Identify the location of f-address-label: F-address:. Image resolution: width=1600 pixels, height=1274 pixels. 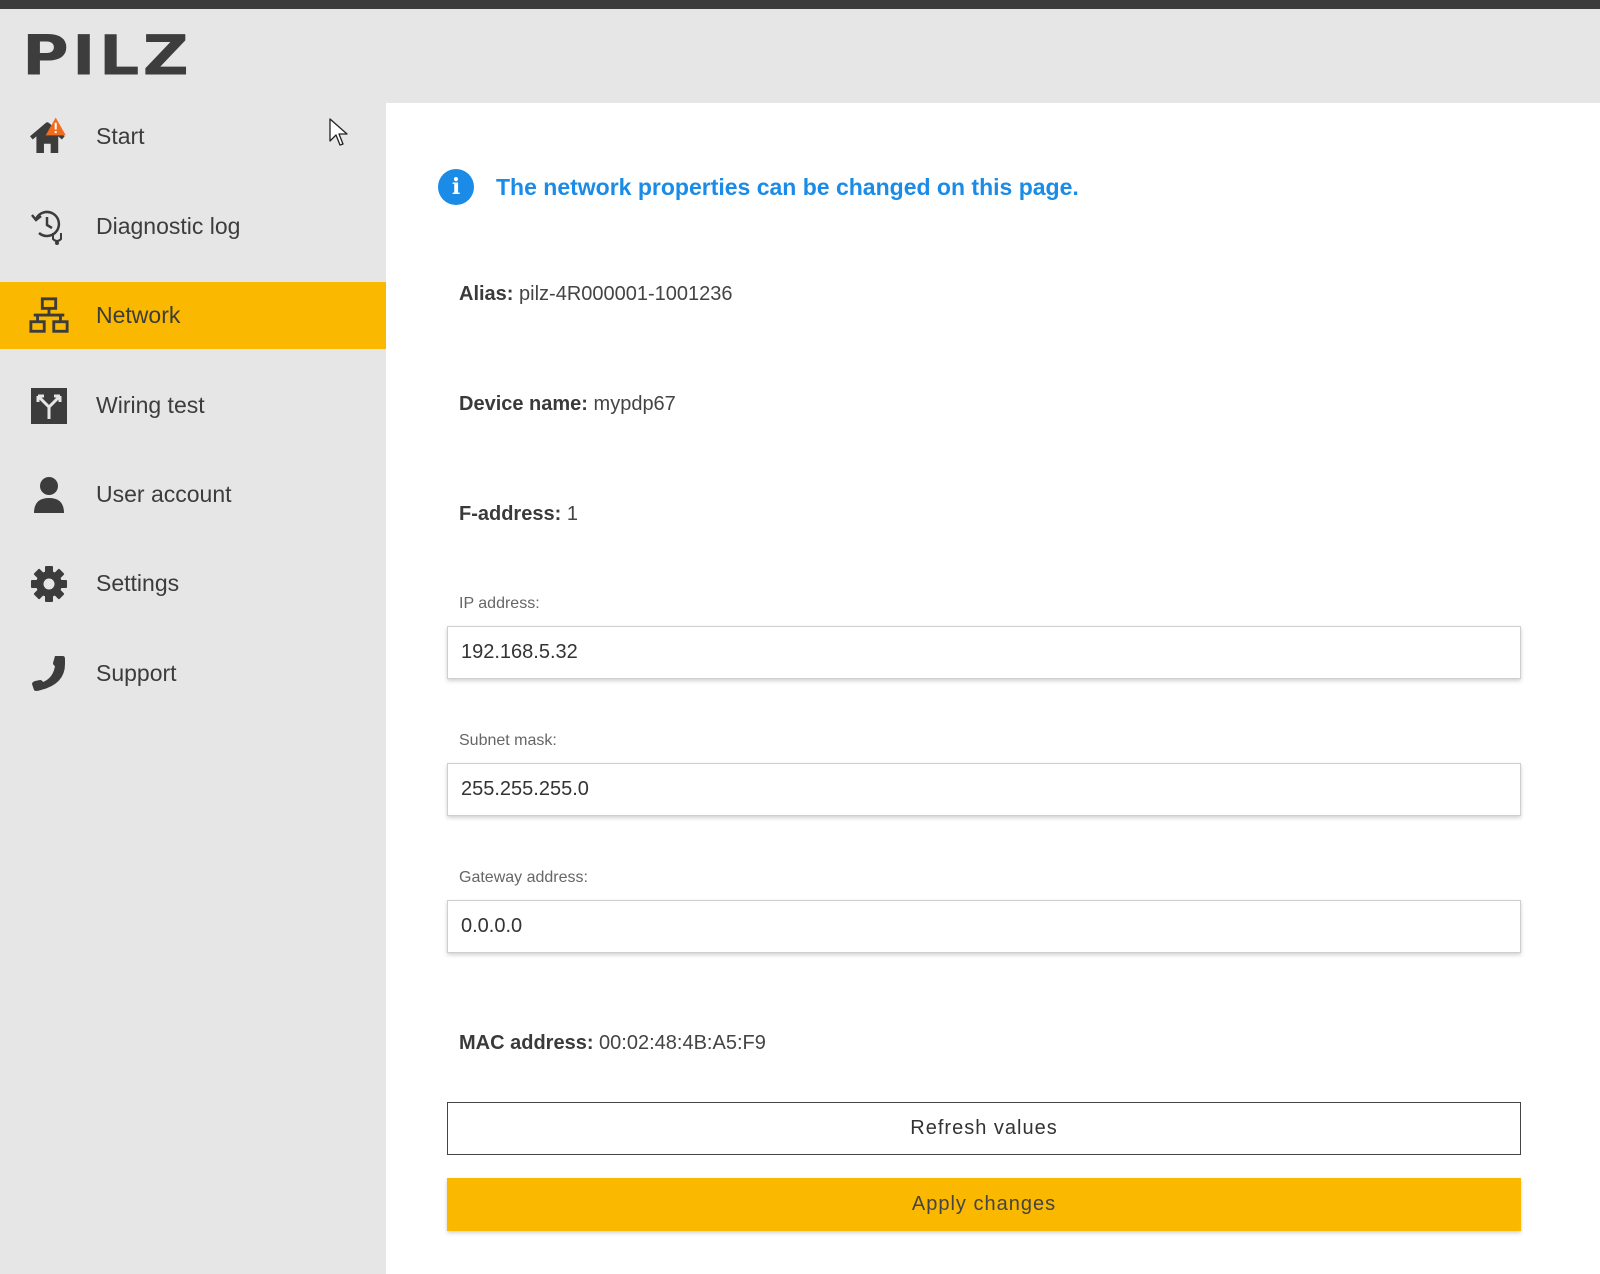
(510, 514).